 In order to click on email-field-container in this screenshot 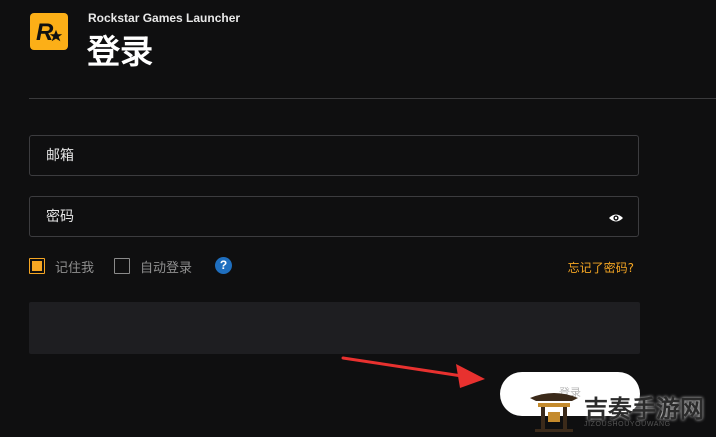, I will do `click(334, 155)`.